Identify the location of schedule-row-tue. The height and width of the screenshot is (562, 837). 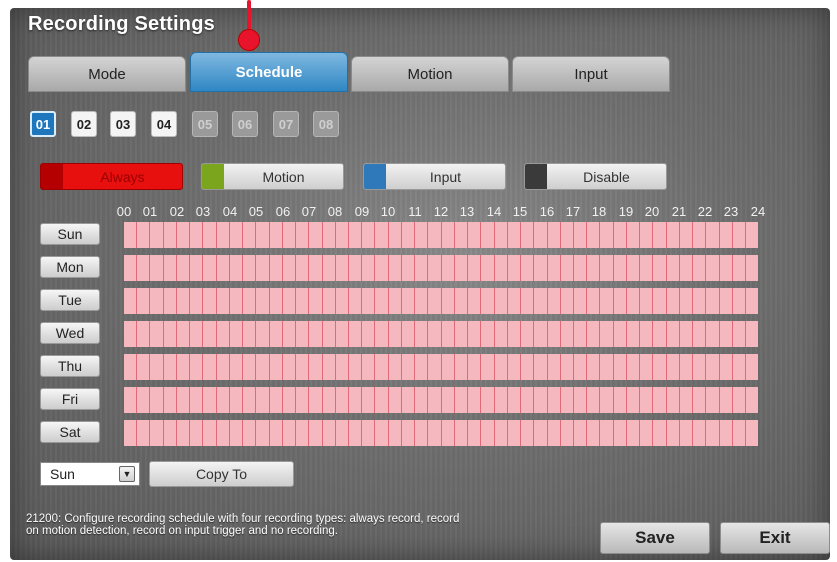
(441, 301).